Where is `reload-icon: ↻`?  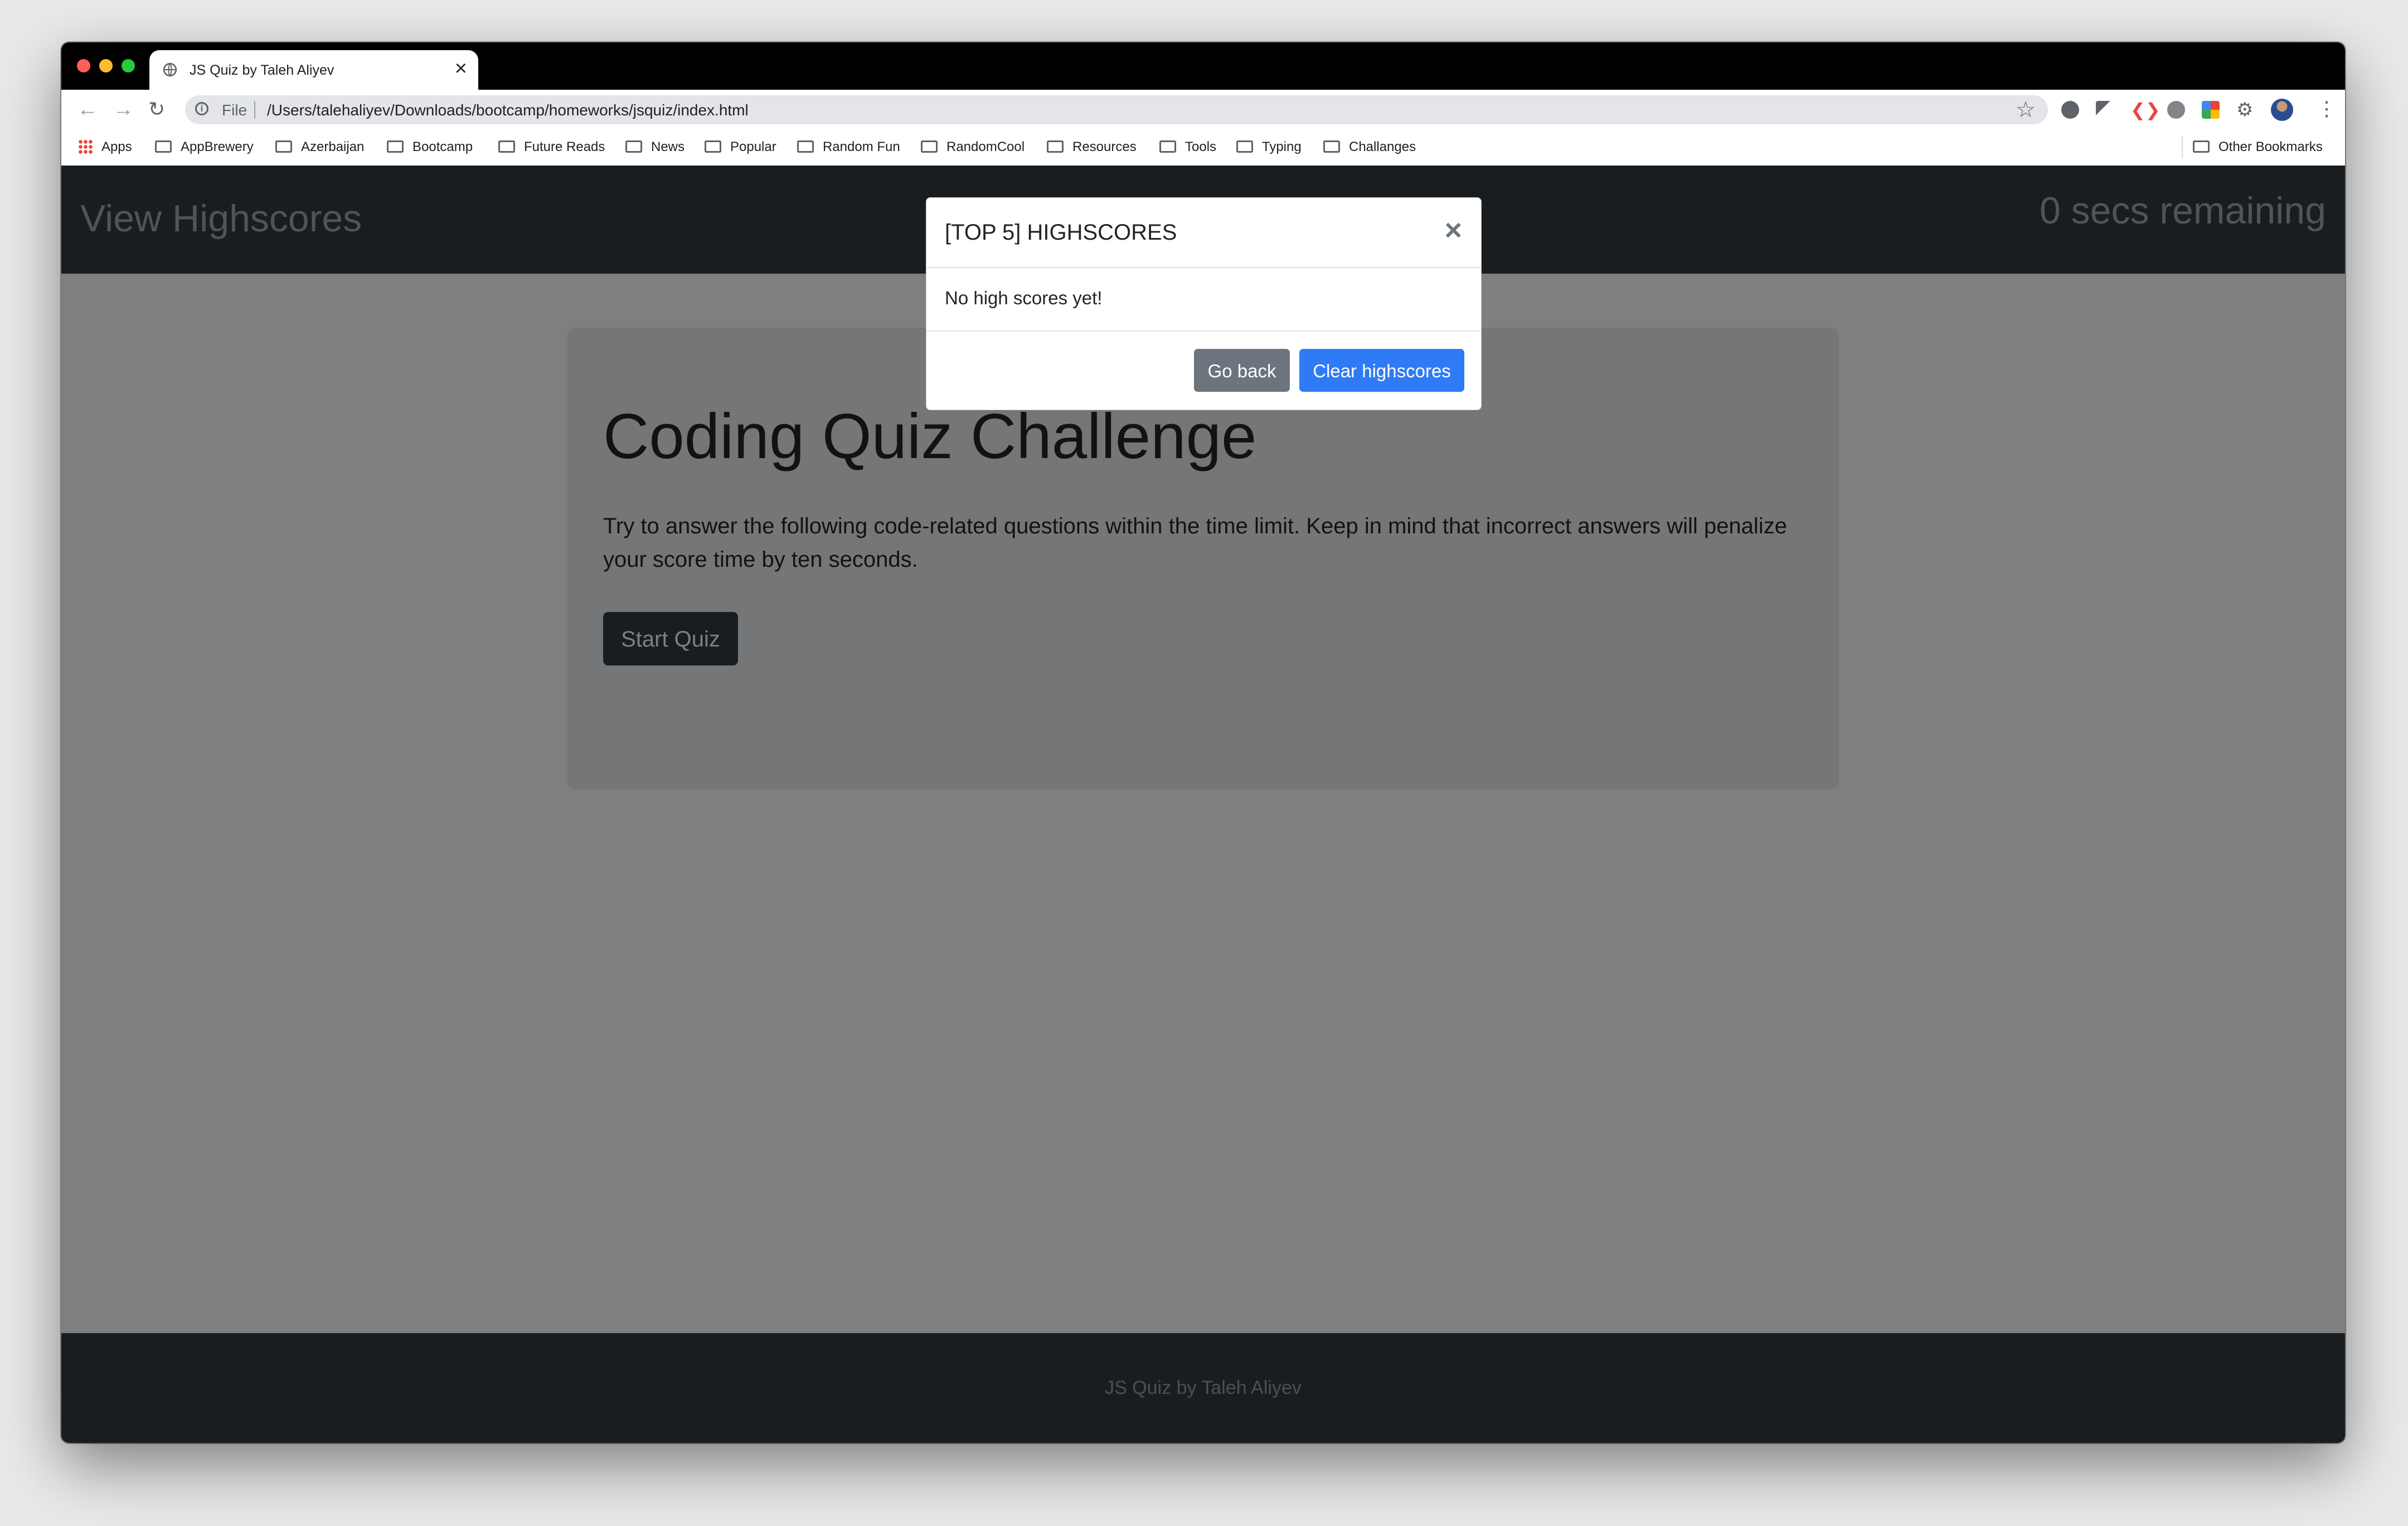
reload-icon: ↻ is located at coordinates (156, 109).